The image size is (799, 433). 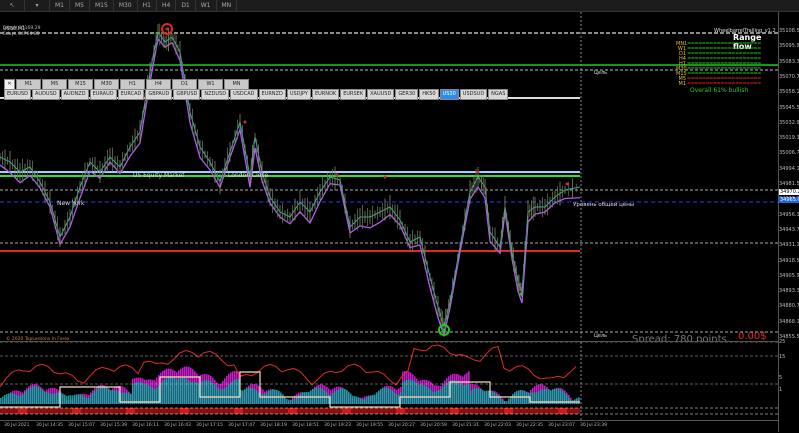 What do you see at coordinates (290, 385) in the screenshot?
I see `histogram-bars` at bounding box center [290, 385].